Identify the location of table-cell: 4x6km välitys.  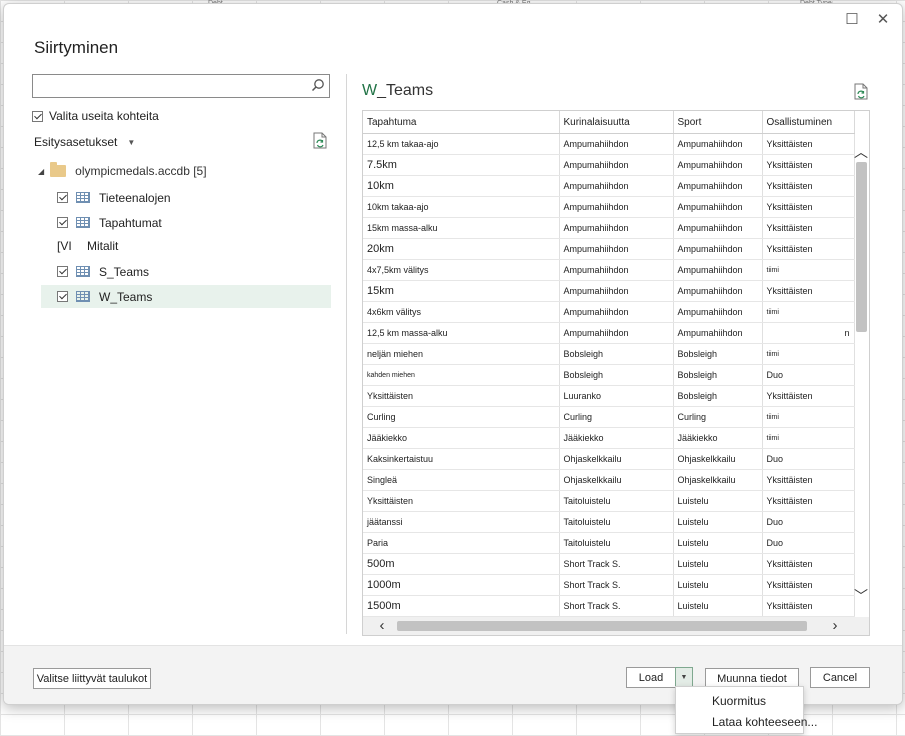
(461, 312).